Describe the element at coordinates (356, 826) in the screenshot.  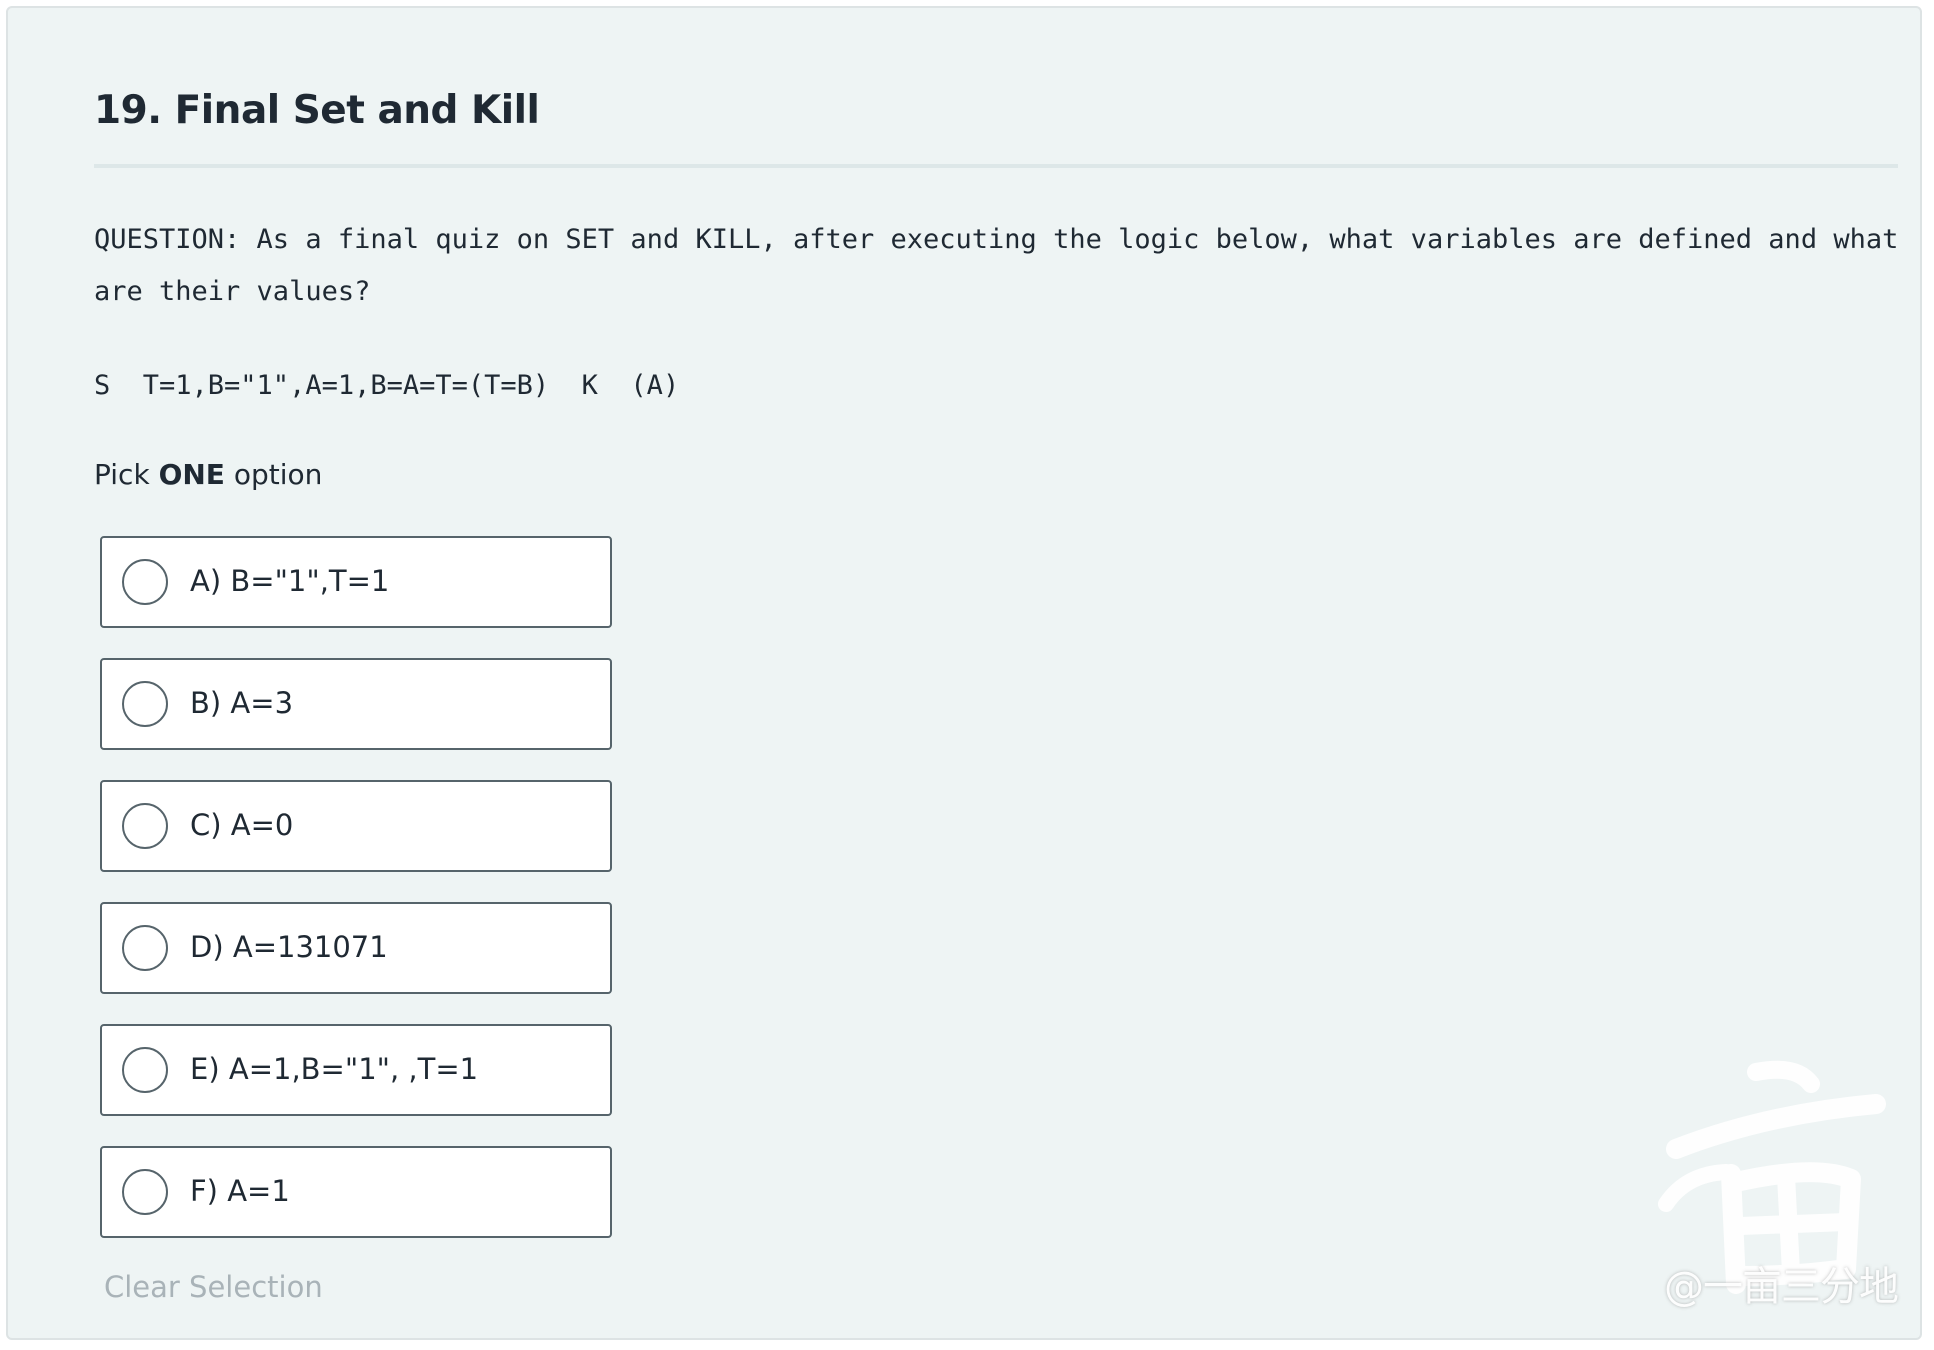
I see `option-c: C) A=0` at that location.